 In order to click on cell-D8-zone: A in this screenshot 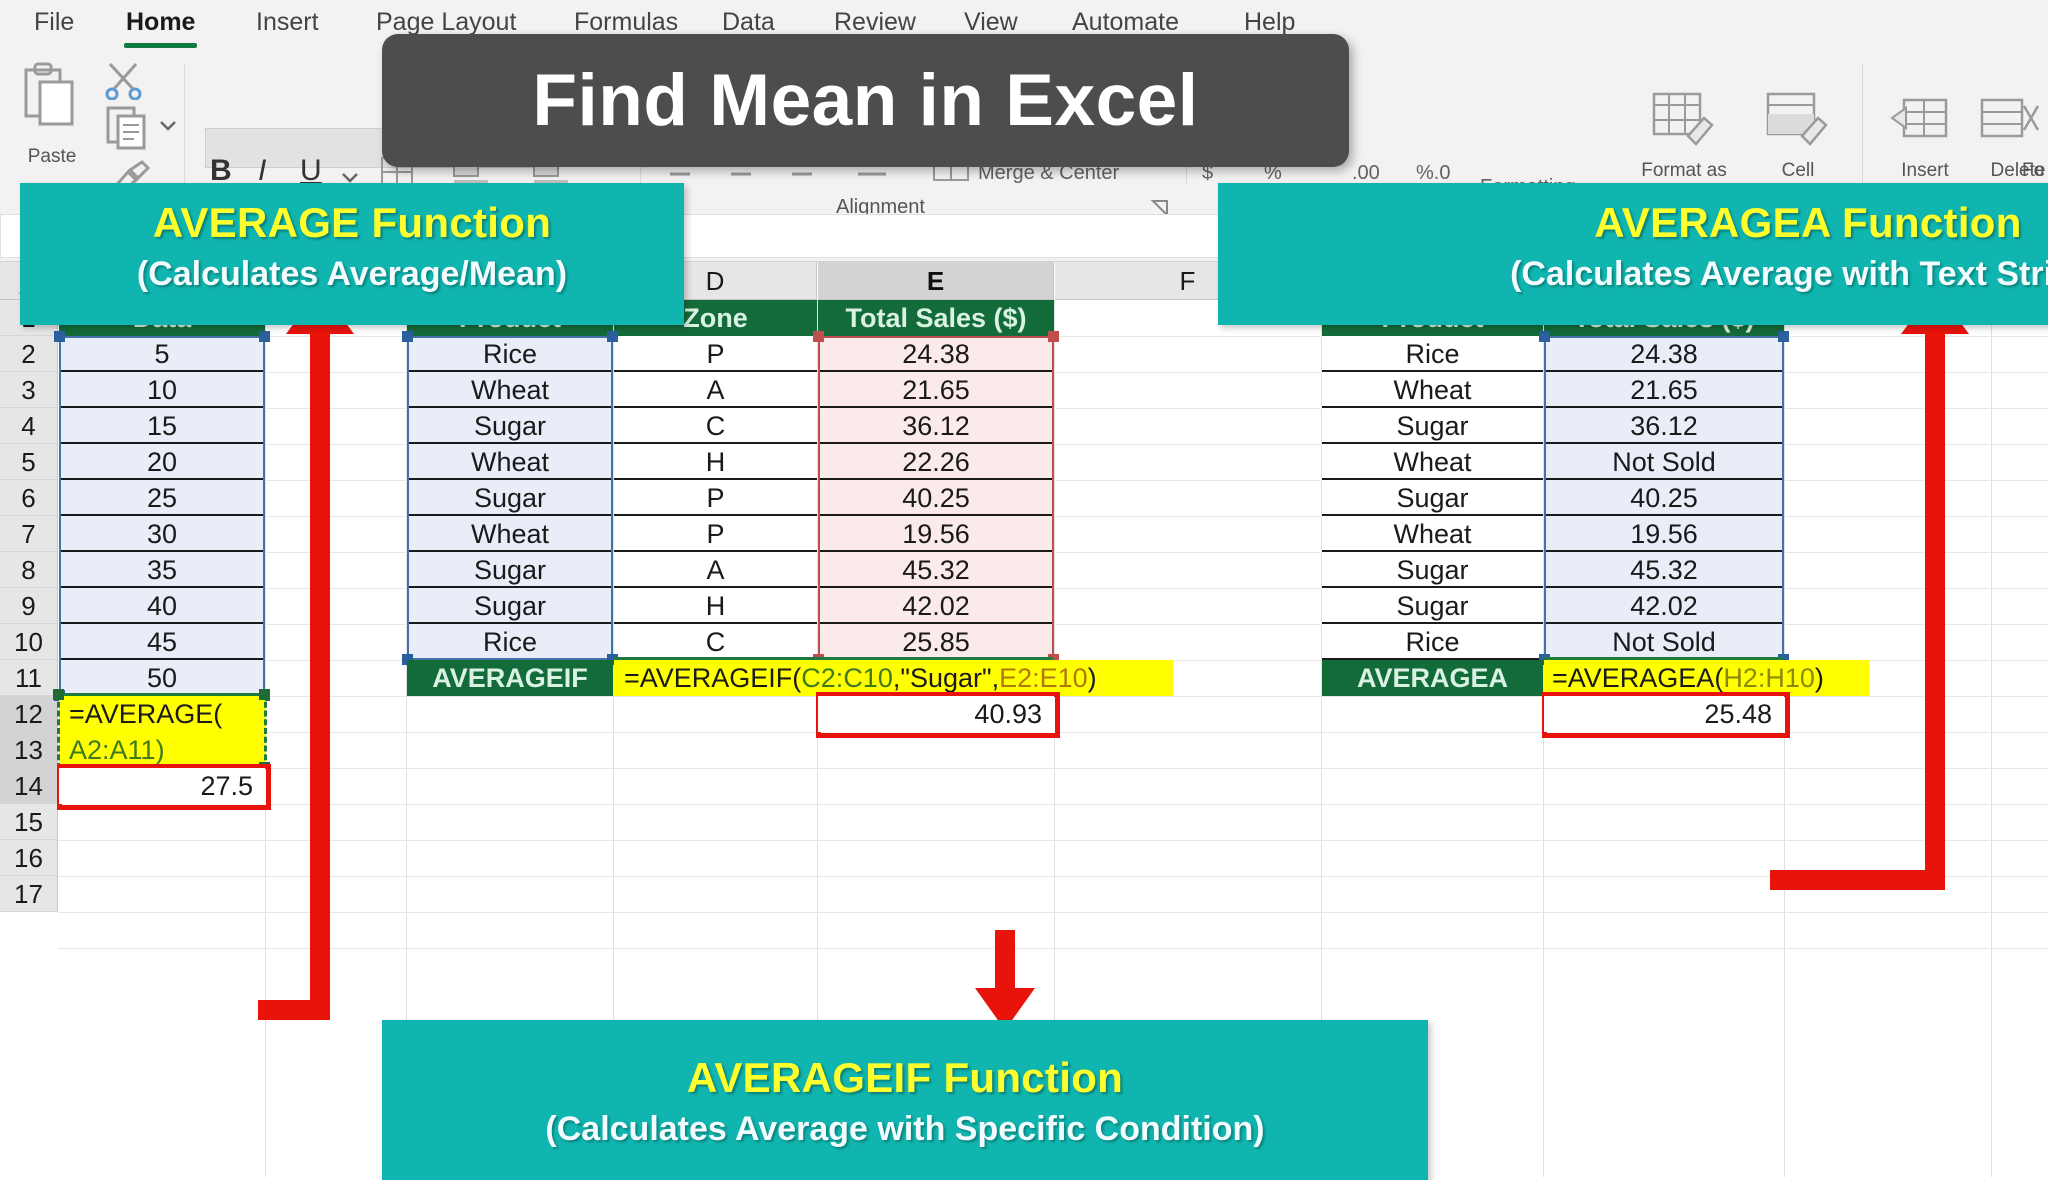, I will do `click(715, 570)`.